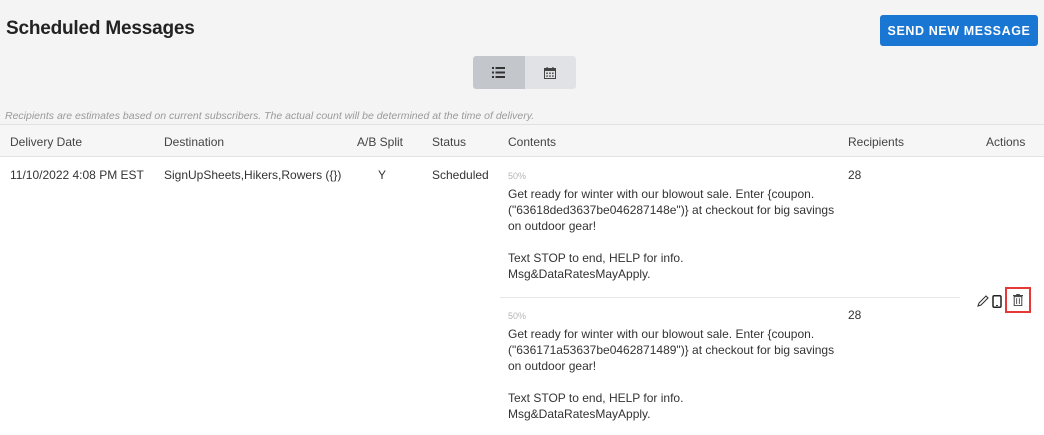 The height and width of the screenshot is (435, 1044). Describe the element at coordinates (959, 30) in the screenshot. I see `send-new-message-button: SEND NEW MESSAGE` at that location.